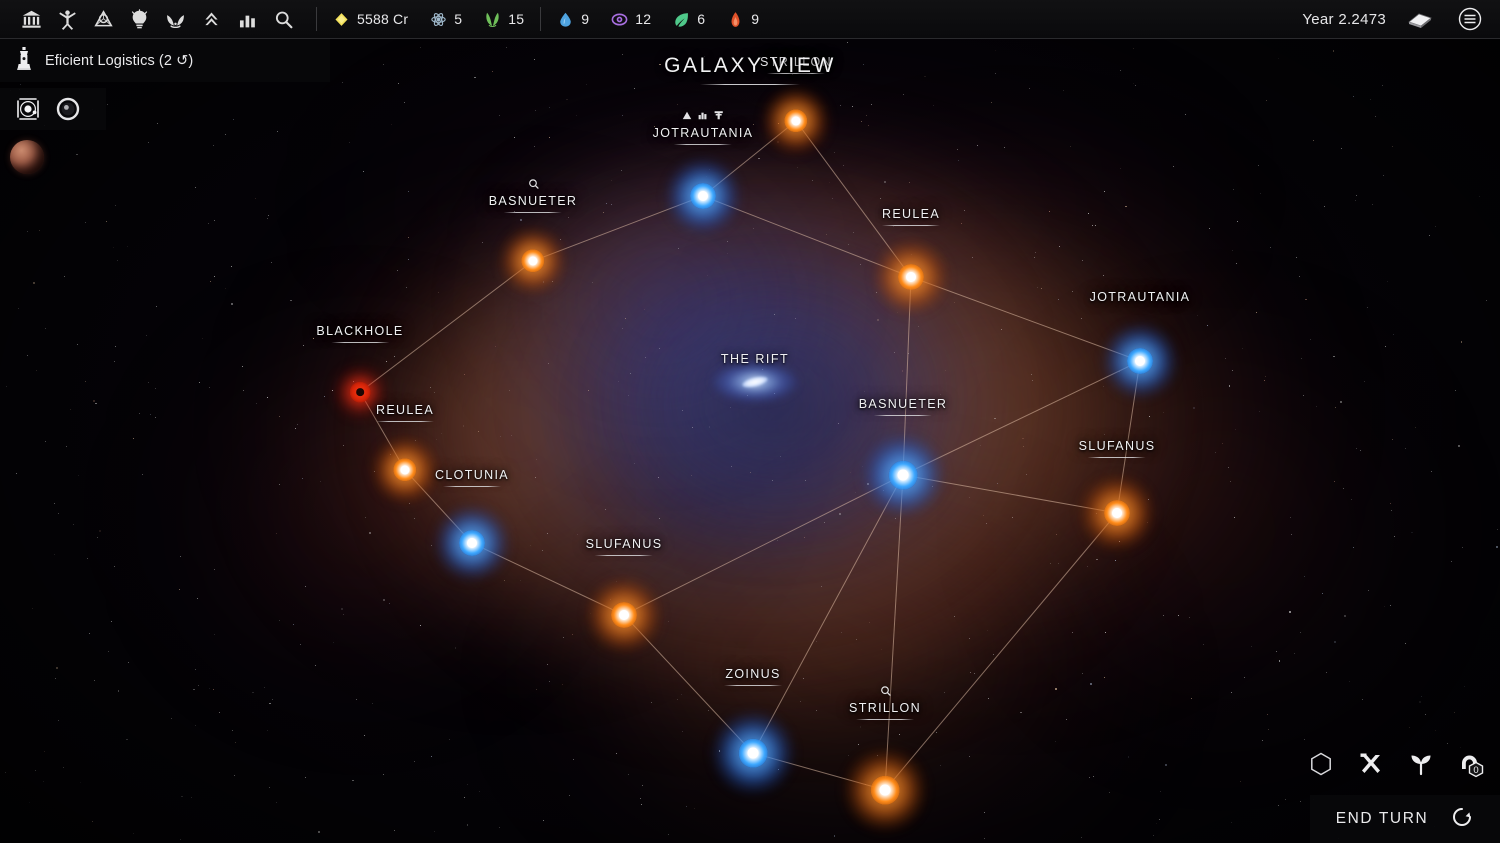 The height and width of the screenshot is (843, 1500). I want to click on star-label-zoinus-s: ZOINUS, so click(753, 676).